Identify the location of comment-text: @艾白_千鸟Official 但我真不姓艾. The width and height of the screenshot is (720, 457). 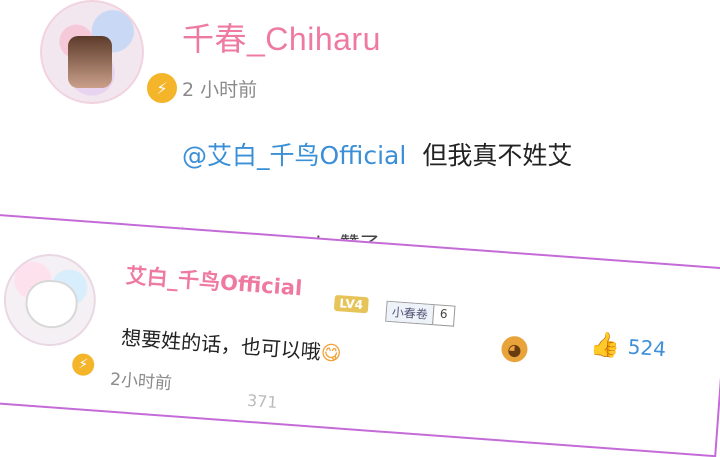
(377, 154).